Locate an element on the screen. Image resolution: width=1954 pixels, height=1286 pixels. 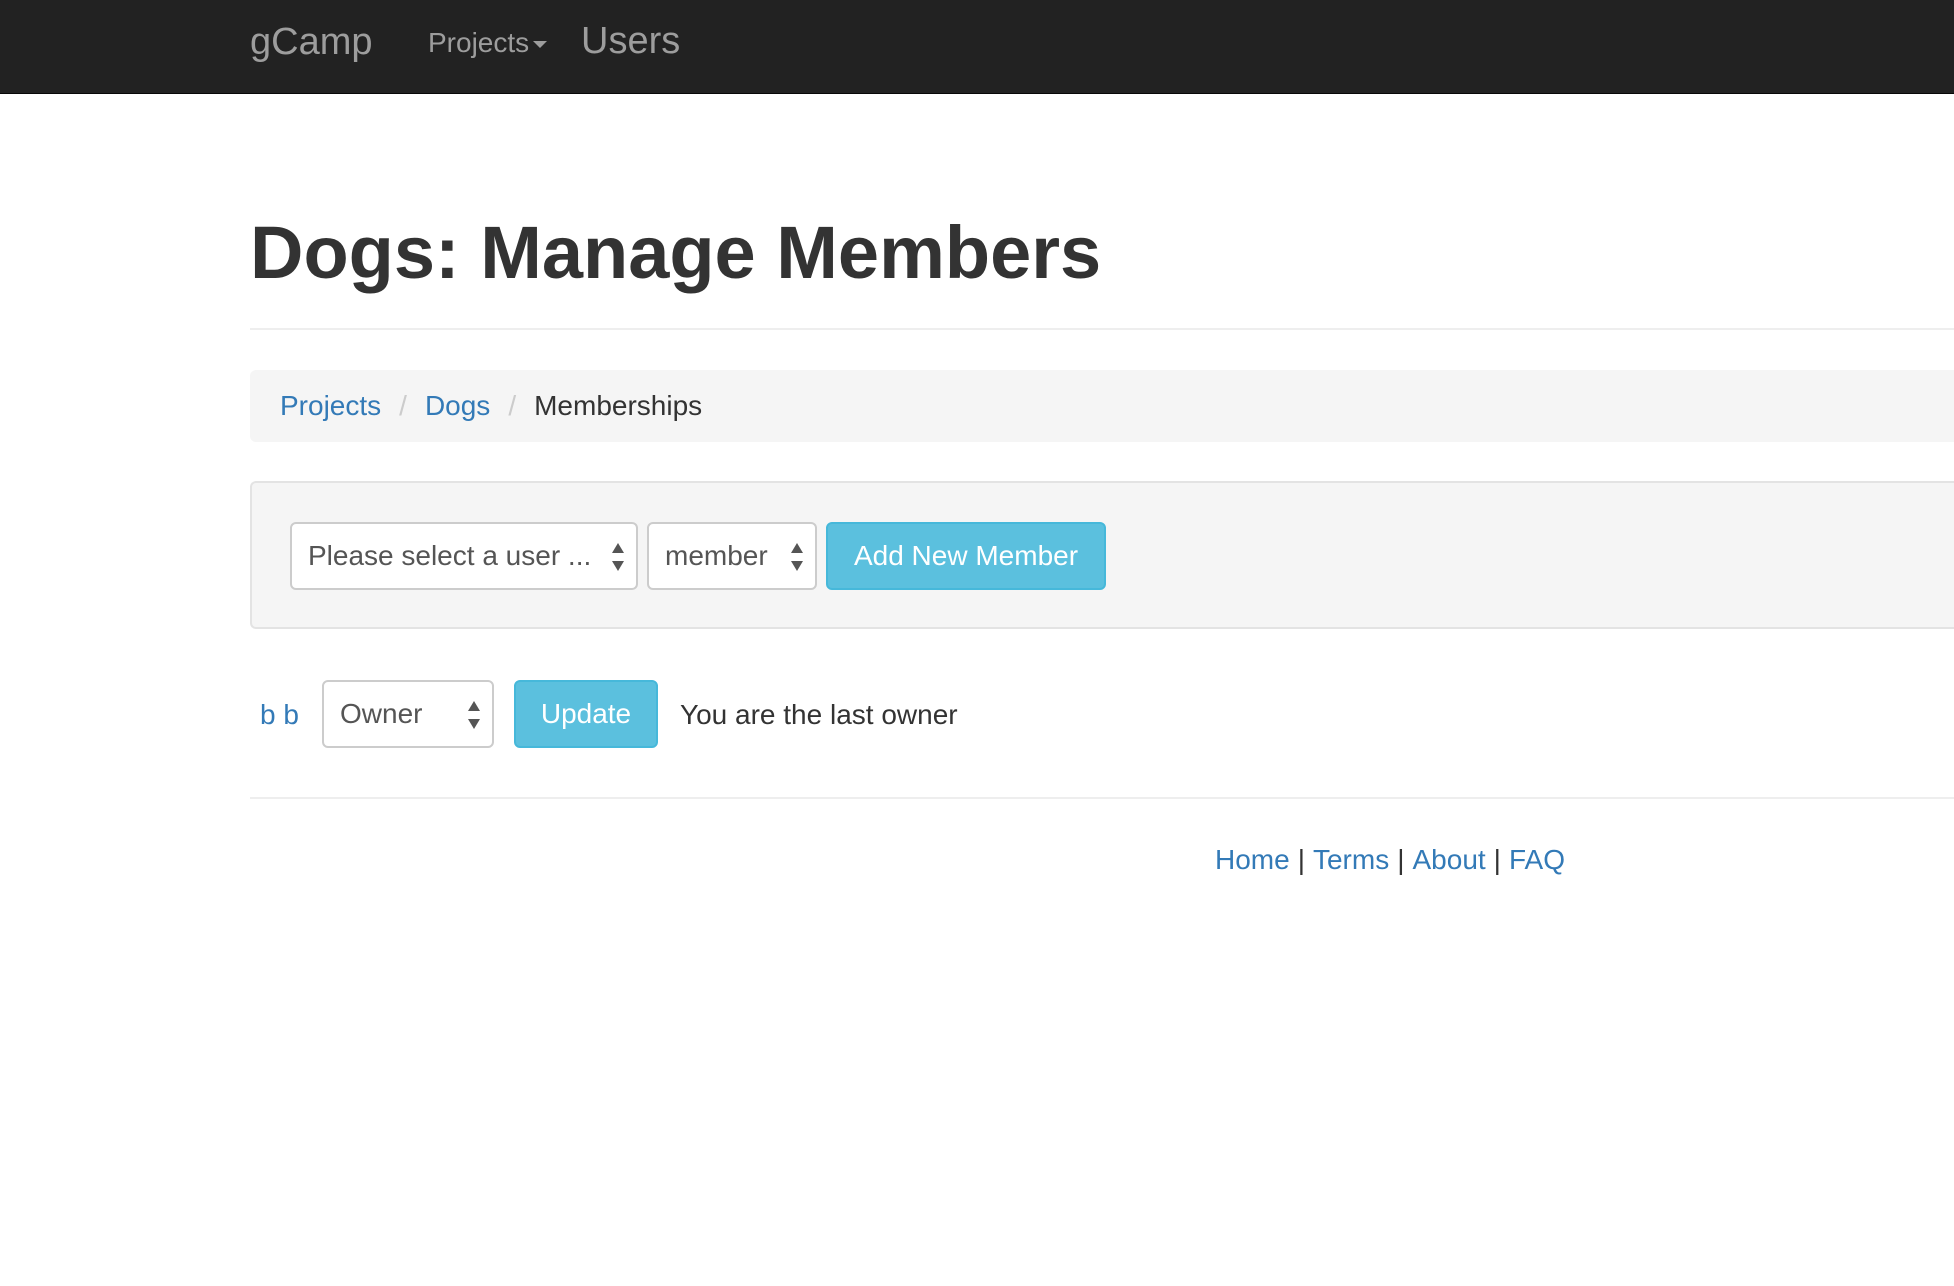
member-name-link: b b is located at coordinates (279, 715).